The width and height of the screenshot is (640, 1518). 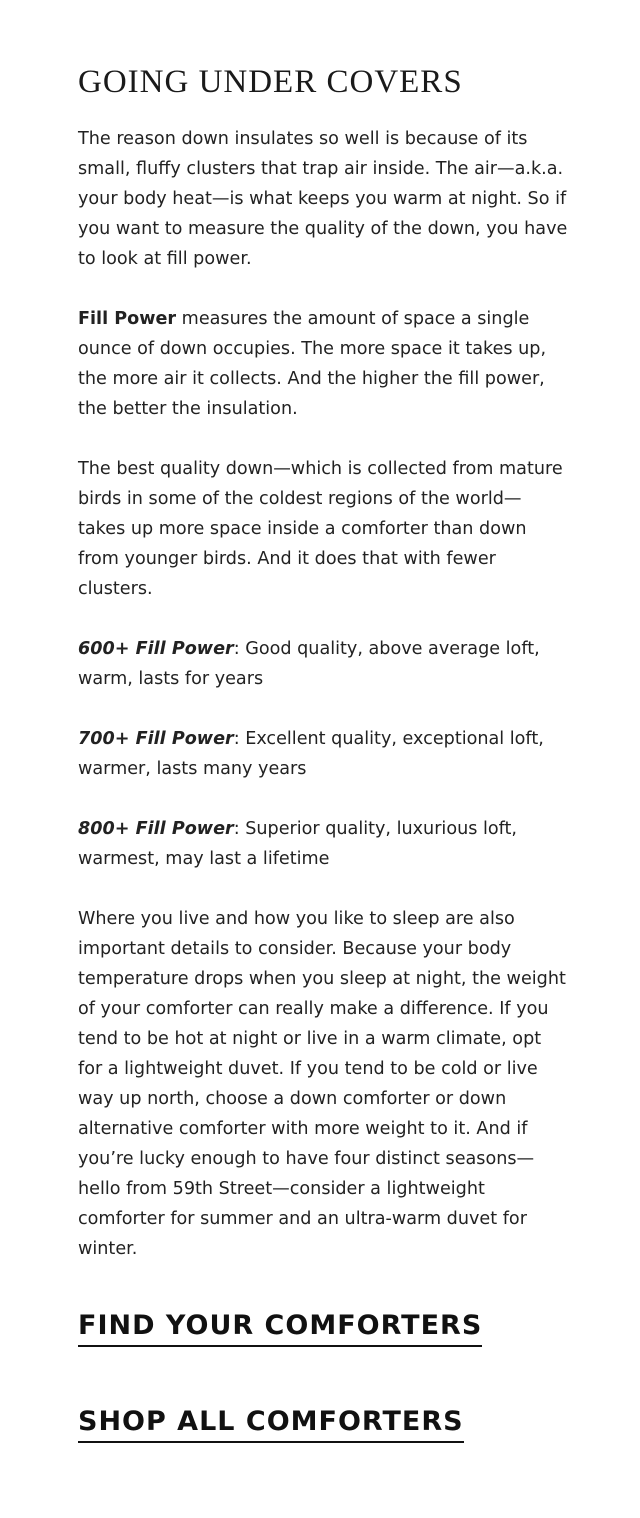 I want to click on rating-800-label: 800+ Fill Power, so click(x=156, y=829).